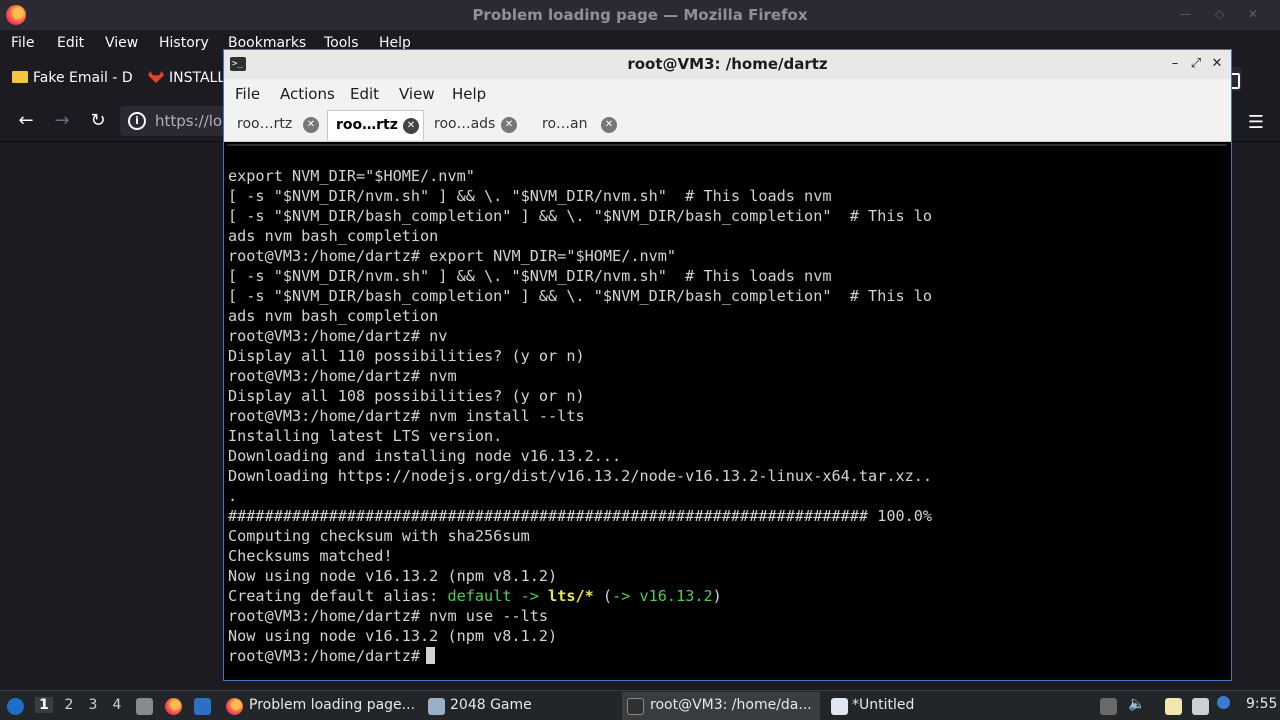 Image resolution: width=1280 pixels, height=720 pixels. I want to click on terminal-tab-4: ro…an ✕, so click(576, 125).